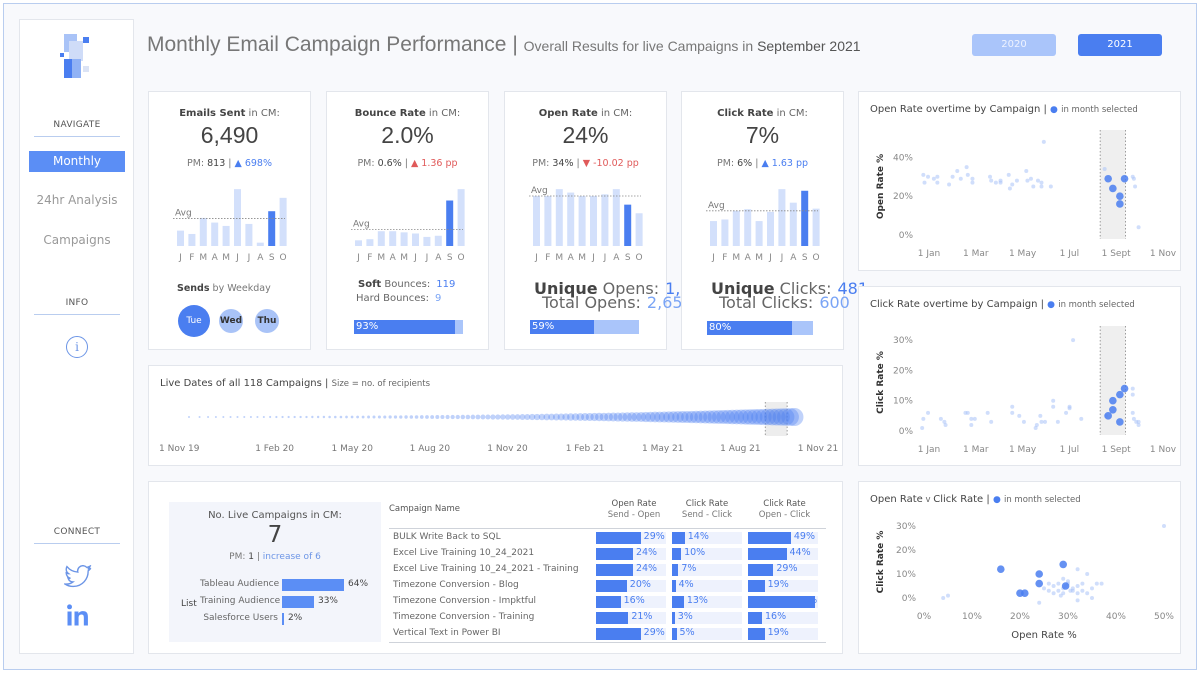 The width and height of the screenshot is (1200, 673). I want to click on month-label: A, so click(438, 258).